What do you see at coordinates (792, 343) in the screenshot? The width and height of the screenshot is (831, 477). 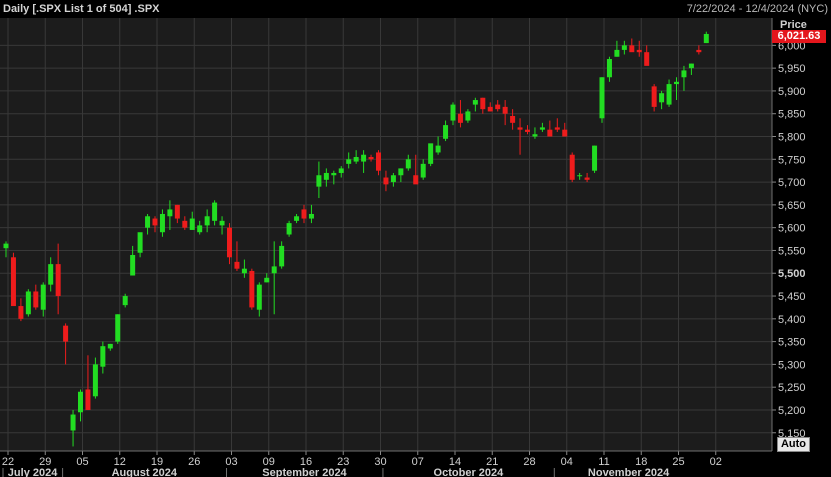 I see `y-tick-label: 5,350` at bounding box center [792, 343].